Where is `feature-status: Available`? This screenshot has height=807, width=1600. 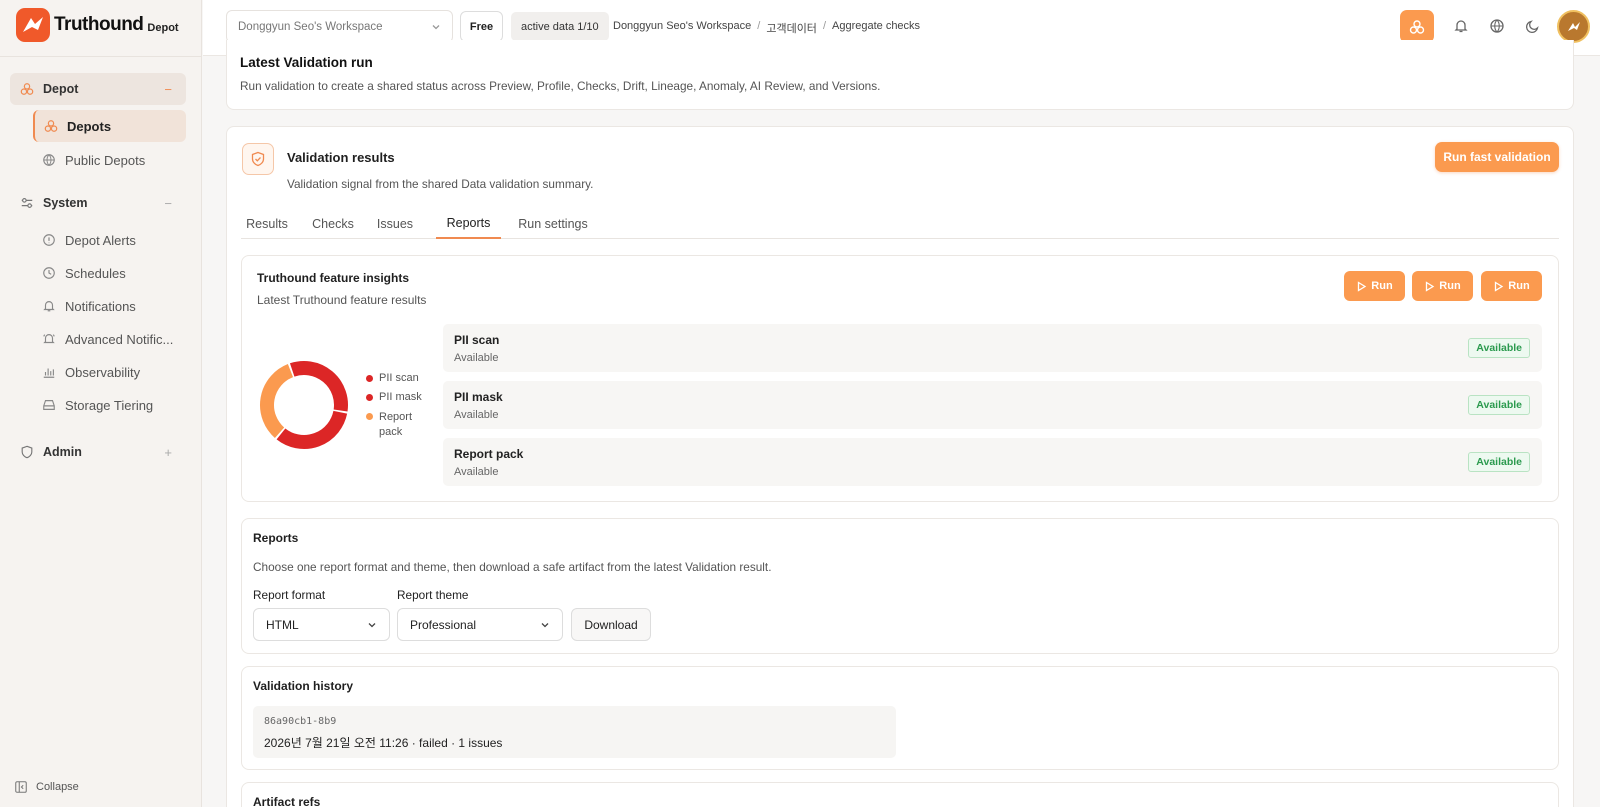 feature-status: Available is located at coordinates (476, 472).